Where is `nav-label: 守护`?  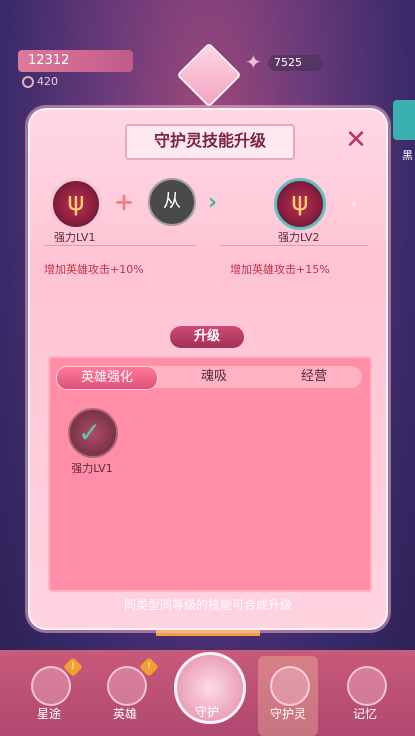 nav-label: 守护 is located at coordinates (206, 712).